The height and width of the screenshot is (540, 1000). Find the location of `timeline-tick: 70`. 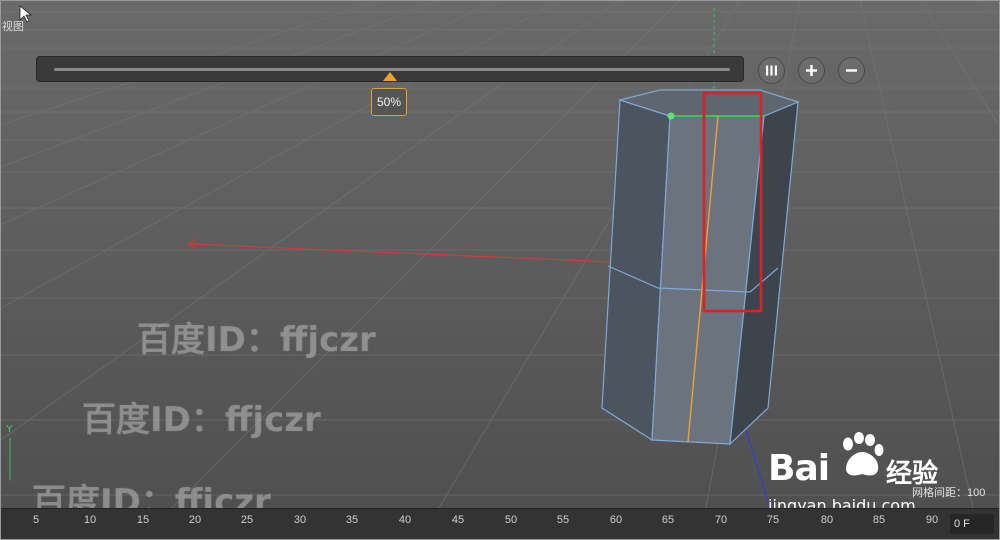

timeline-tick: 70 is located at coordinates (721, 520).